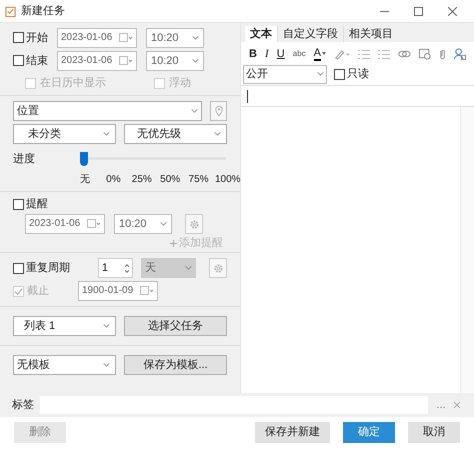 The height and width of the screenshot is (455, 474). Describe the element at coordinates (107, 111) in the screenshot. I see `location-field: 位置` at that location.